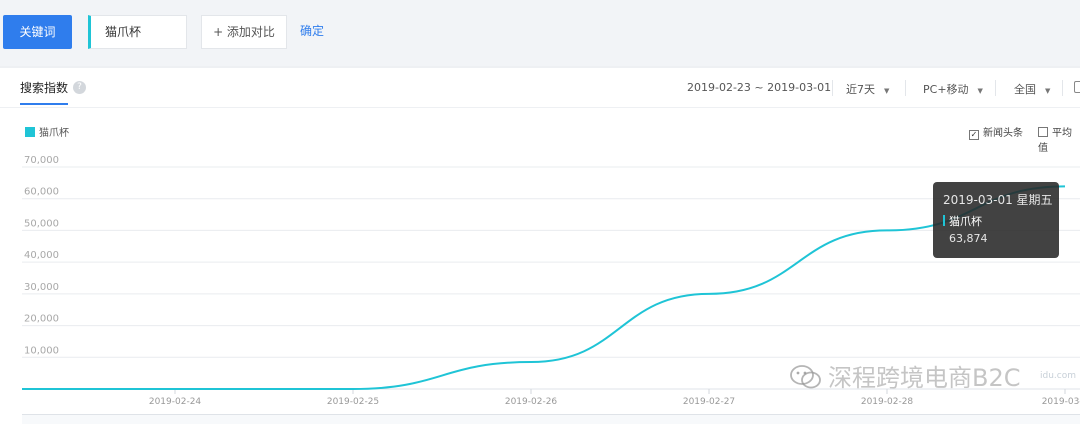 This screenshot has width=1080, height=424. I want to click on watermark: 深程跨境电商B2C, so click(905, 375).